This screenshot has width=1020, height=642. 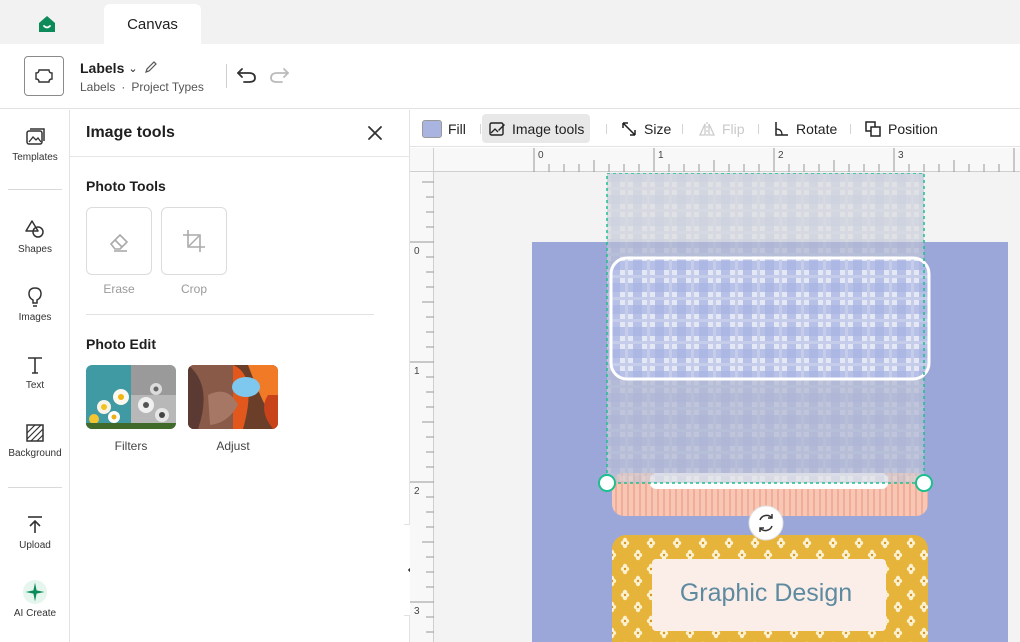 I want to click on left-tool-rail: Templates Shapes Images Text Background, so click(x=35, y=376).